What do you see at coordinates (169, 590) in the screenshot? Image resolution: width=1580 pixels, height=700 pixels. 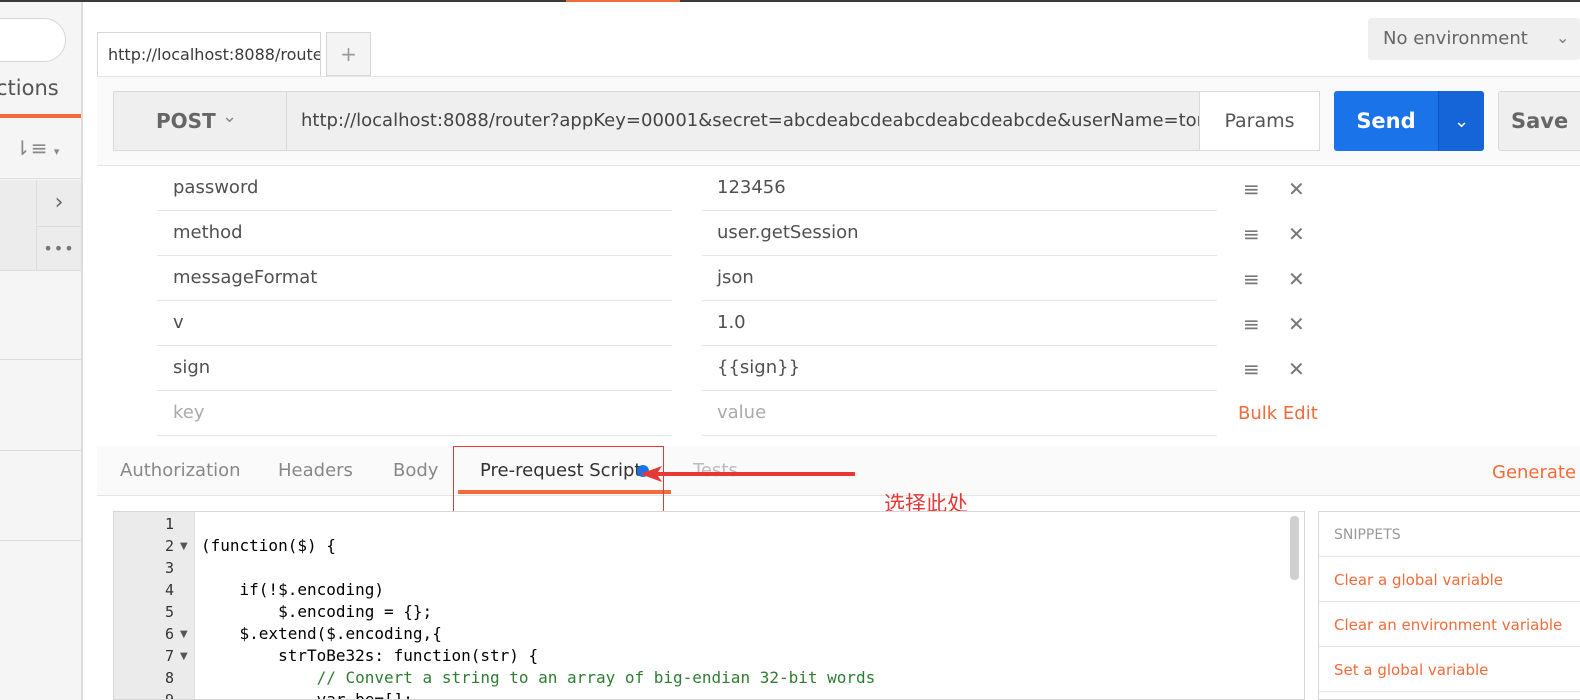 I see `line-number: 4` at bounding box center [169, 590].